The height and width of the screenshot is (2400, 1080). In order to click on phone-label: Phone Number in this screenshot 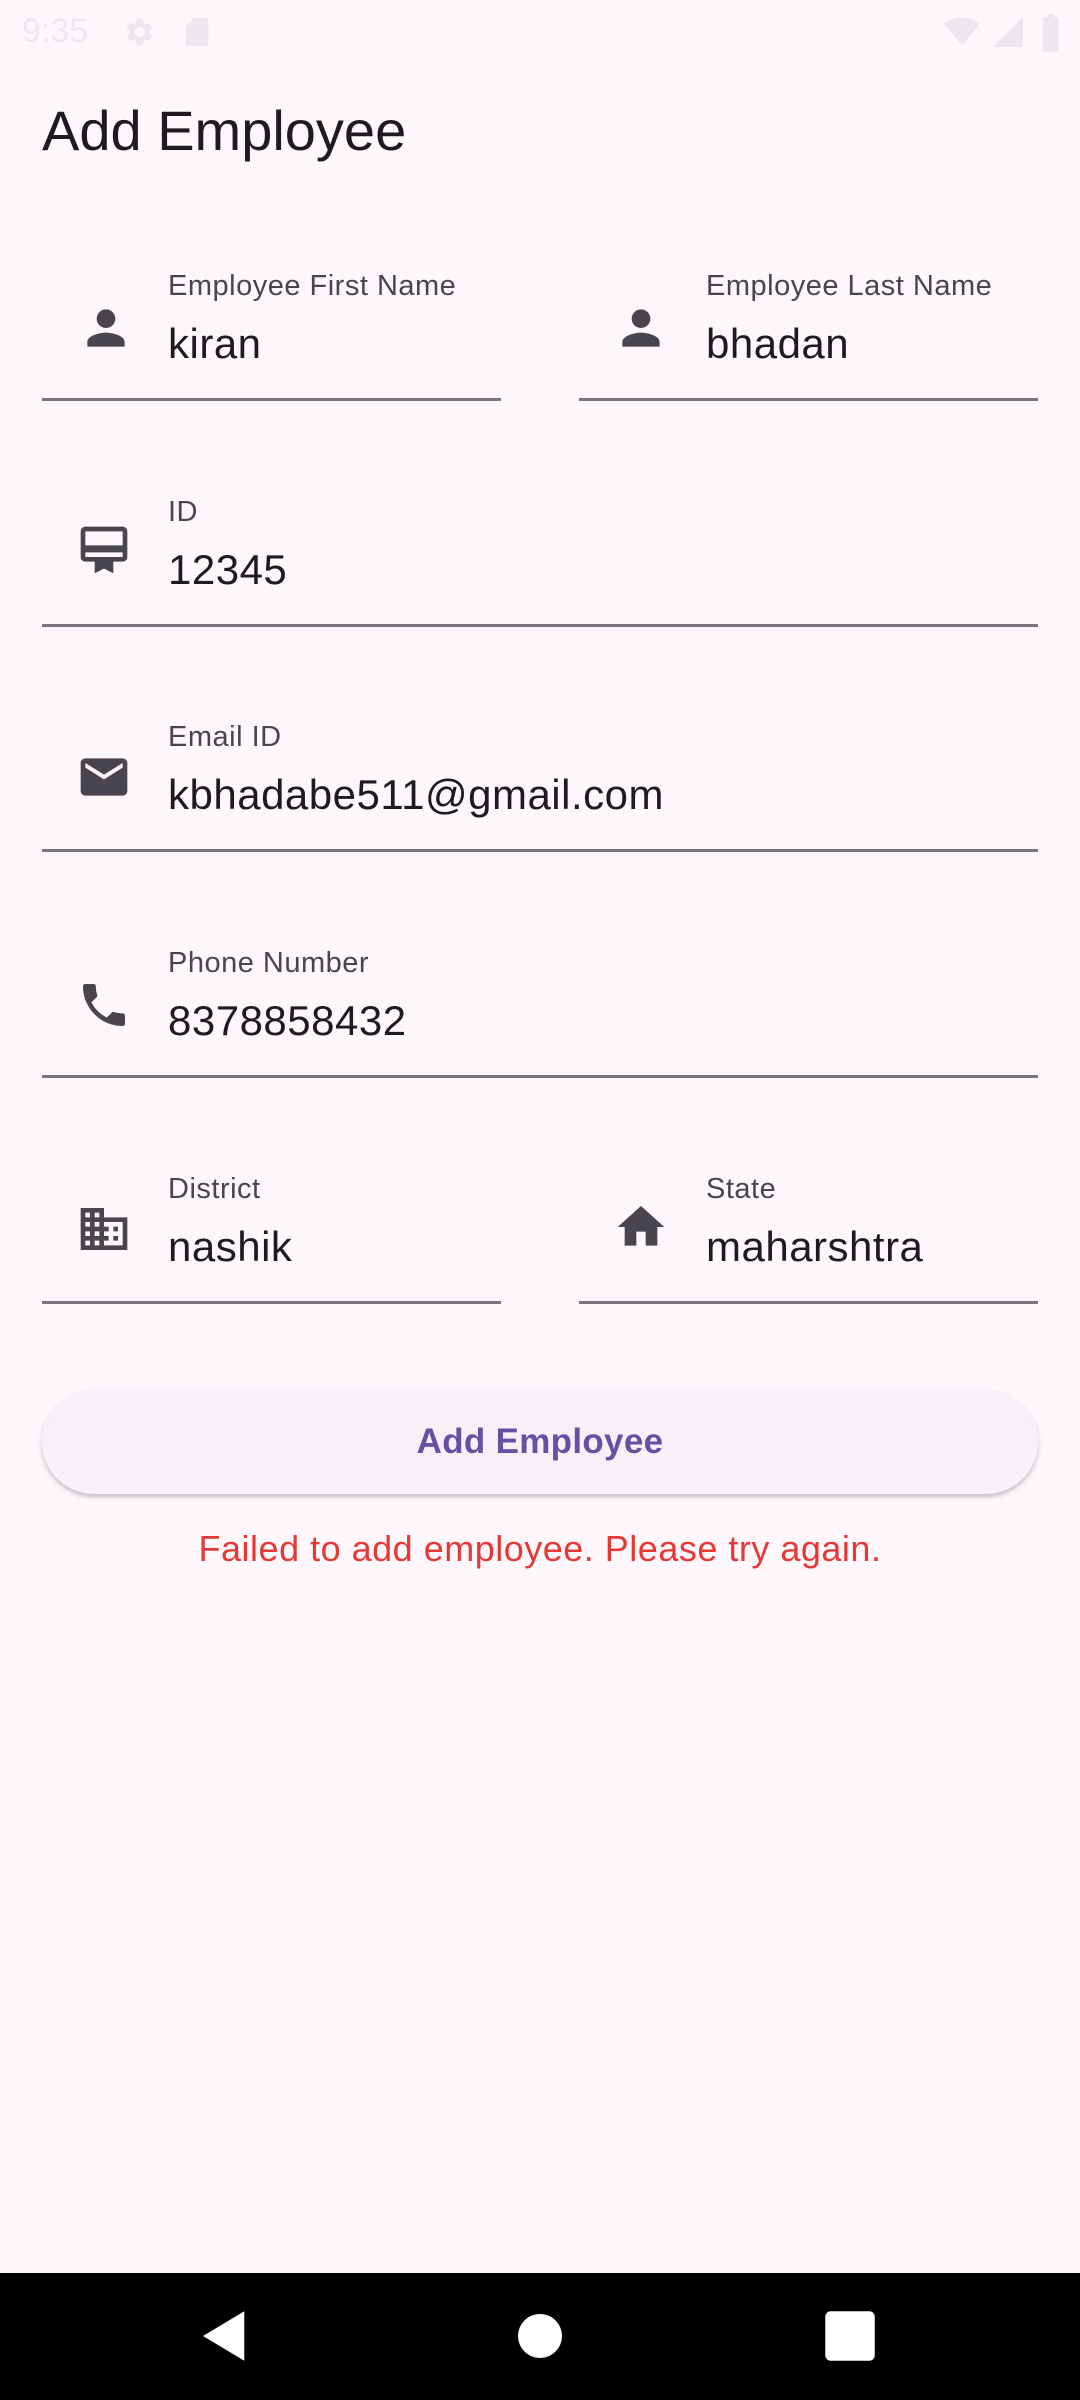, I will do `click(269, 963)`.